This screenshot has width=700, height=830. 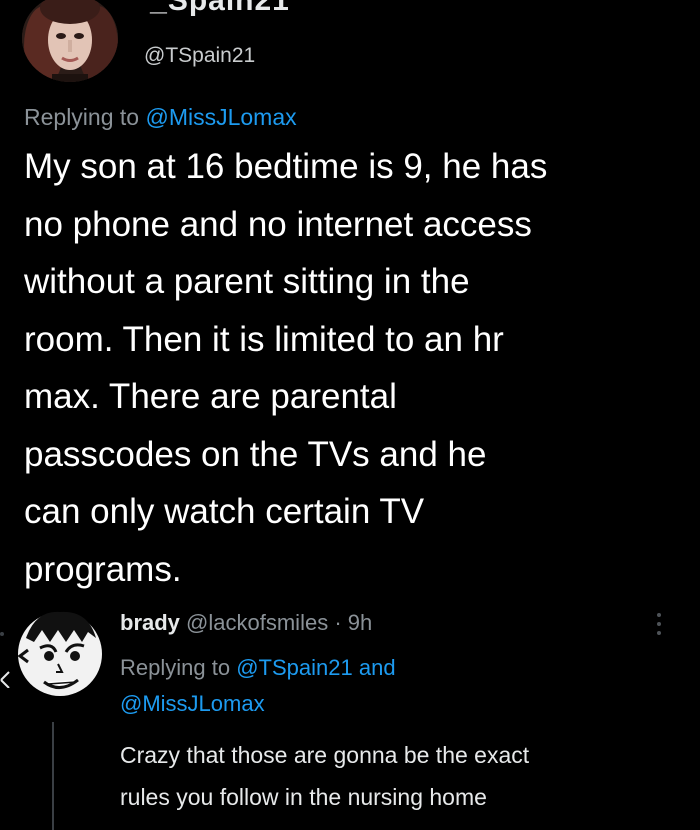 I want to click on reply-header: brady @lackofsmiles · 9h, so click(x=246, y=623).